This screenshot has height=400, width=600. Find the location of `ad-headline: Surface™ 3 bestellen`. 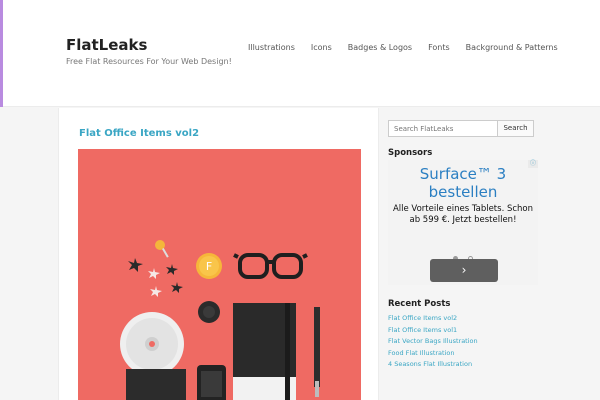

ad-headline: Surface™ 3 bestellen is located at coordinates (463, 183).